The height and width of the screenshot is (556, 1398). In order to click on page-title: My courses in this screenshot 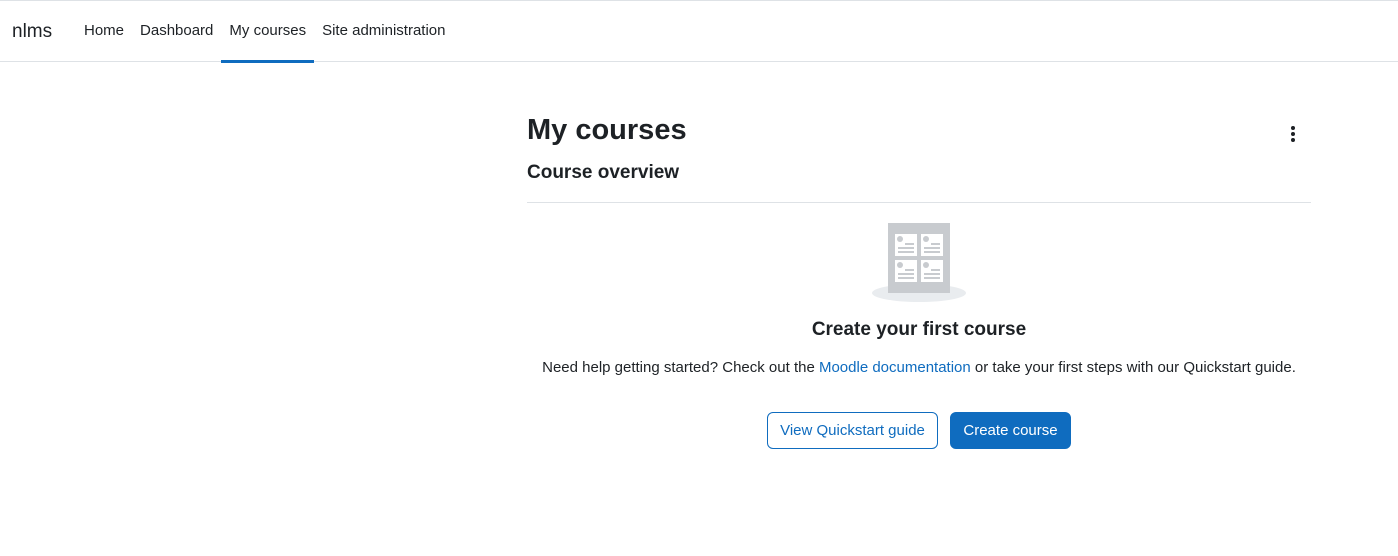, I will do `click(607, 130)`.